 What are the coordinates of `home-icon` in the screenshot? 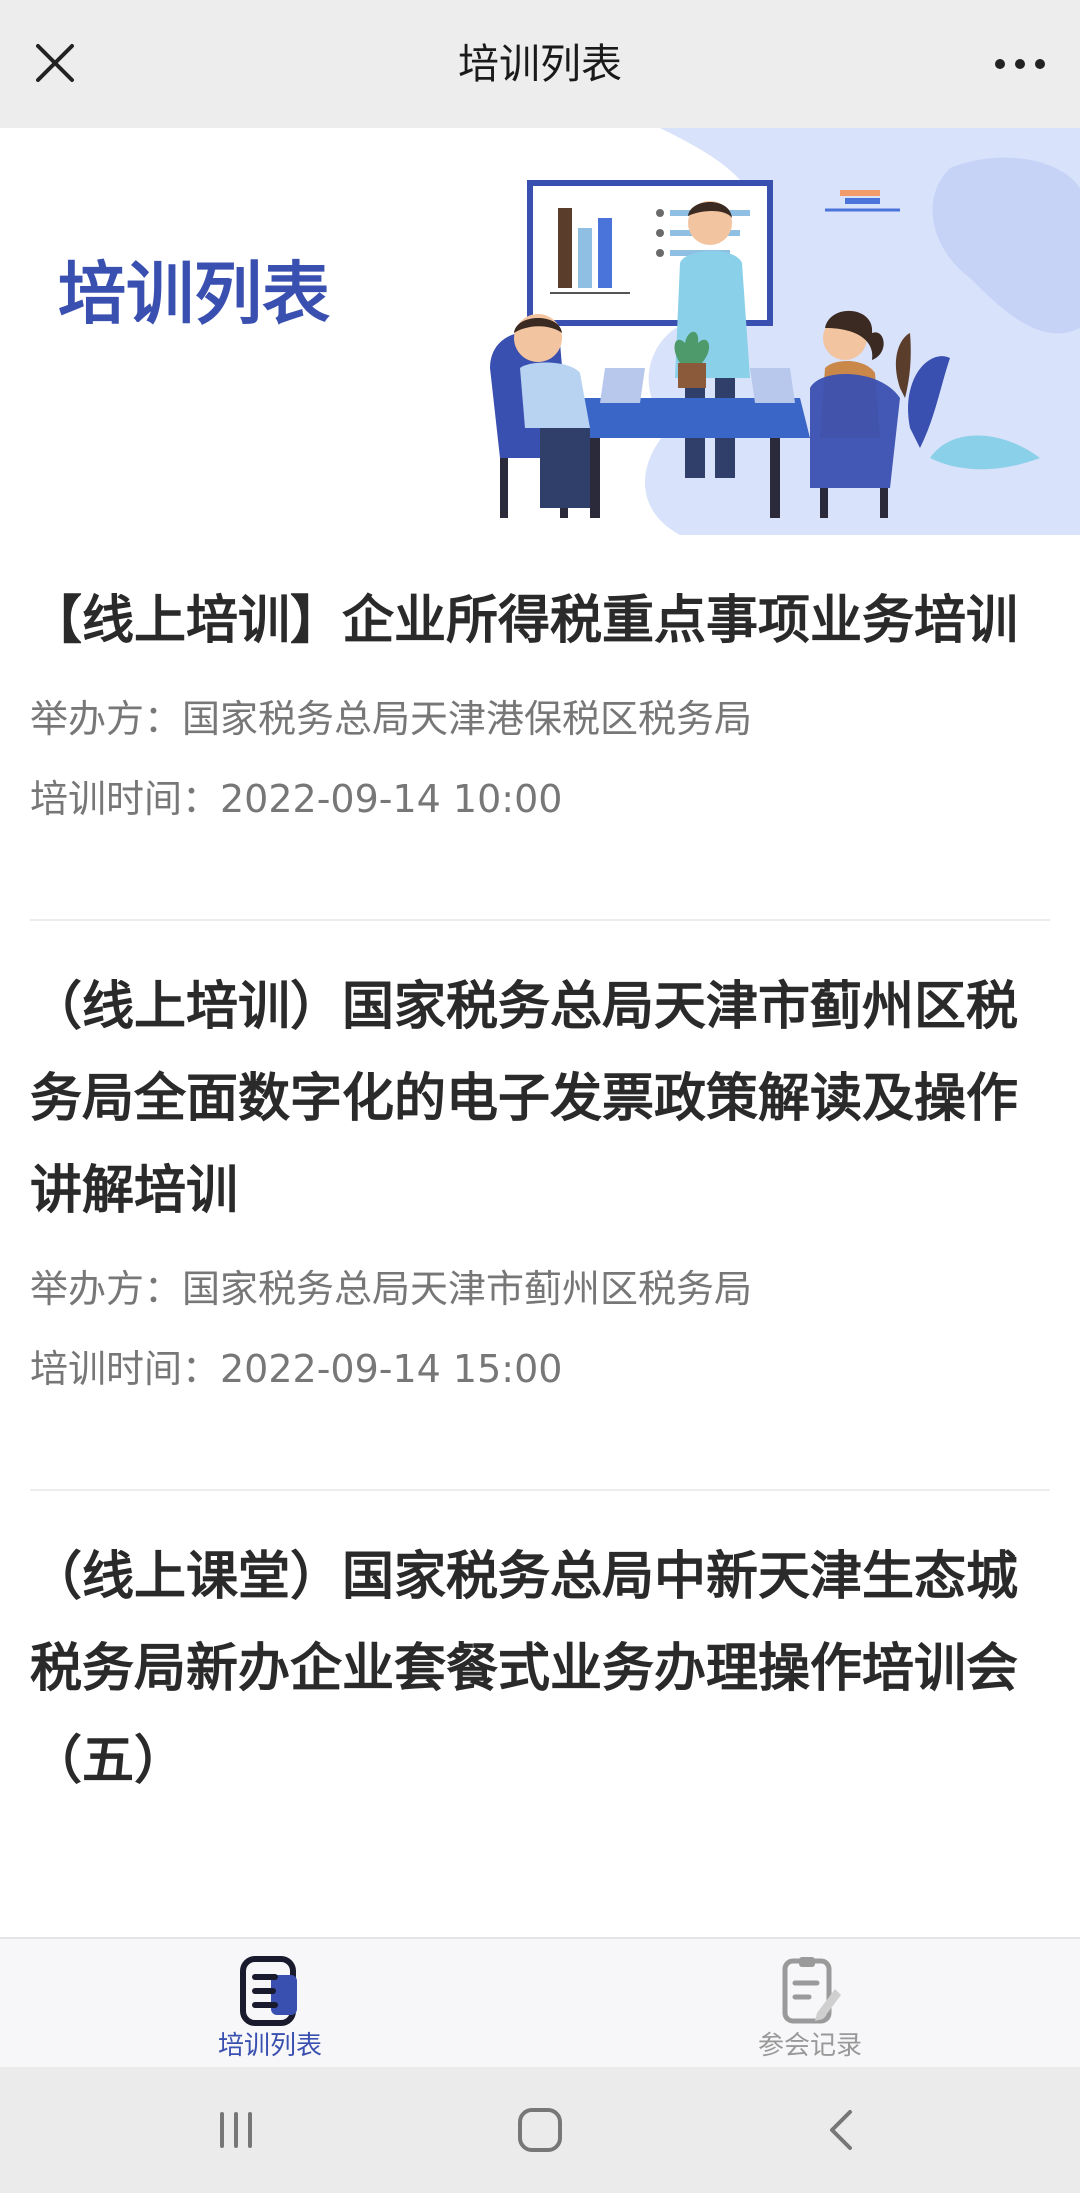 It's located at (540, 2130).